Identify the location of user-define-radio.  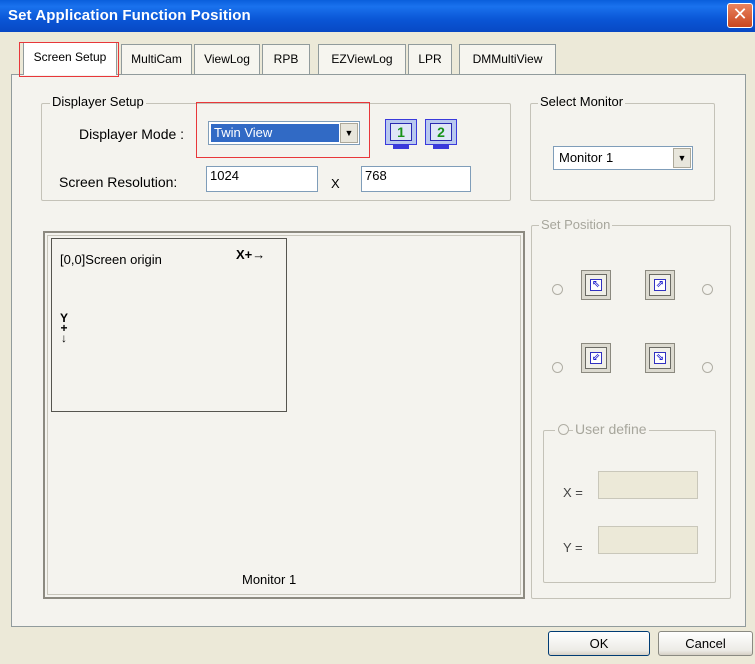
(563, 429).